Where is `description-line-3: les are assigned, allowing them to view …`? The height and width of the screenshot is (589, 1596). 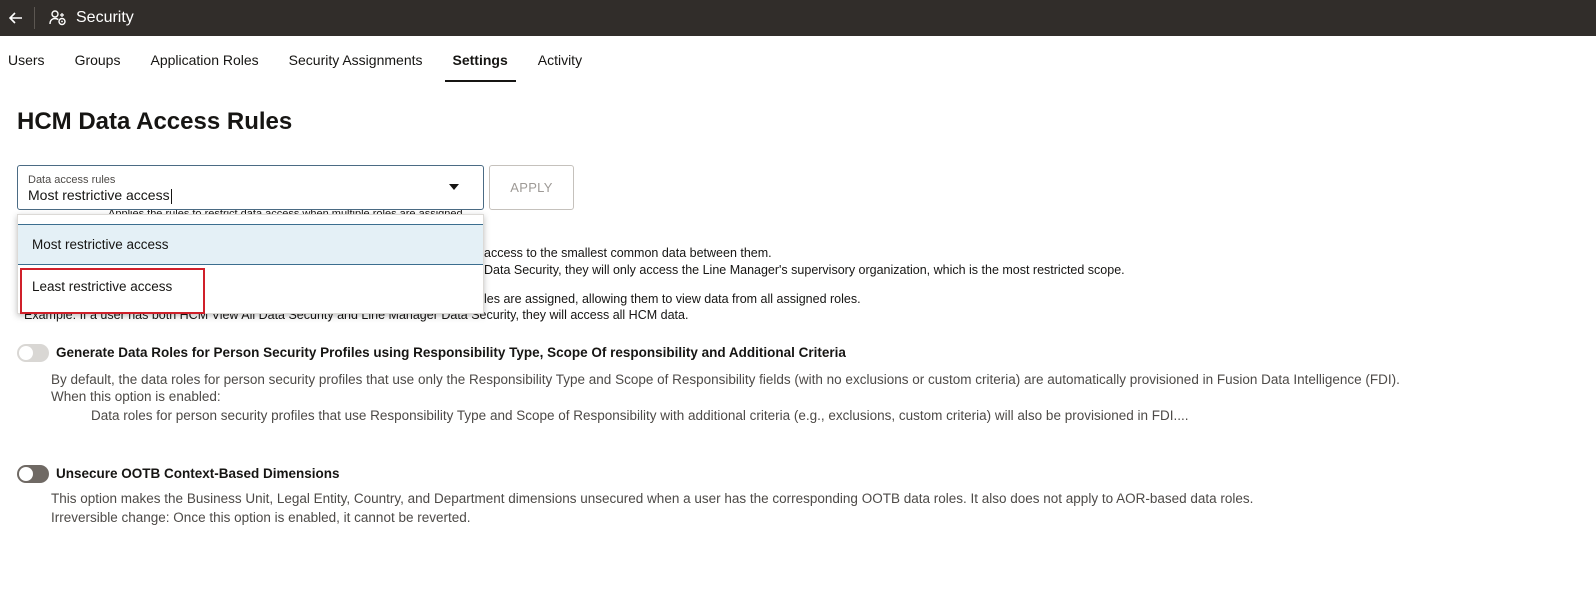
description-line-3: les are assigned, allowing them to view … is located at coordinates (672, 299).